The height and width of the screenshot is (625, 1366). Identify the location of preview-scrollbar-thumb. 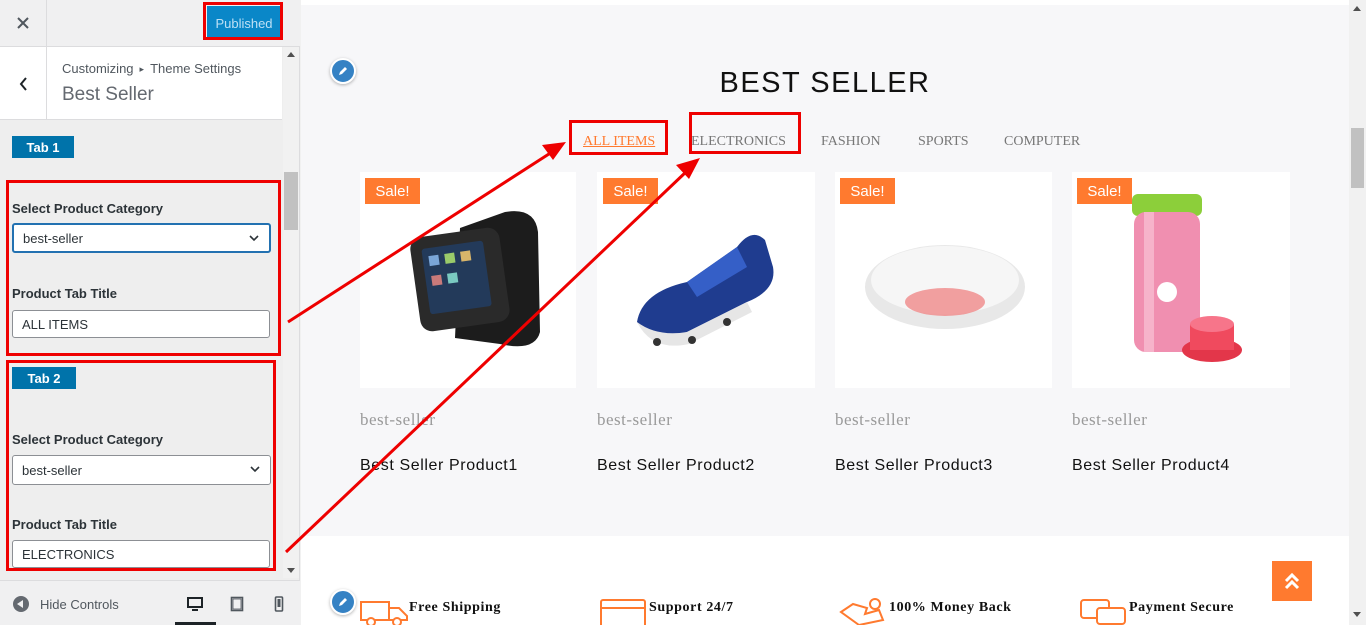
(1357, 158).